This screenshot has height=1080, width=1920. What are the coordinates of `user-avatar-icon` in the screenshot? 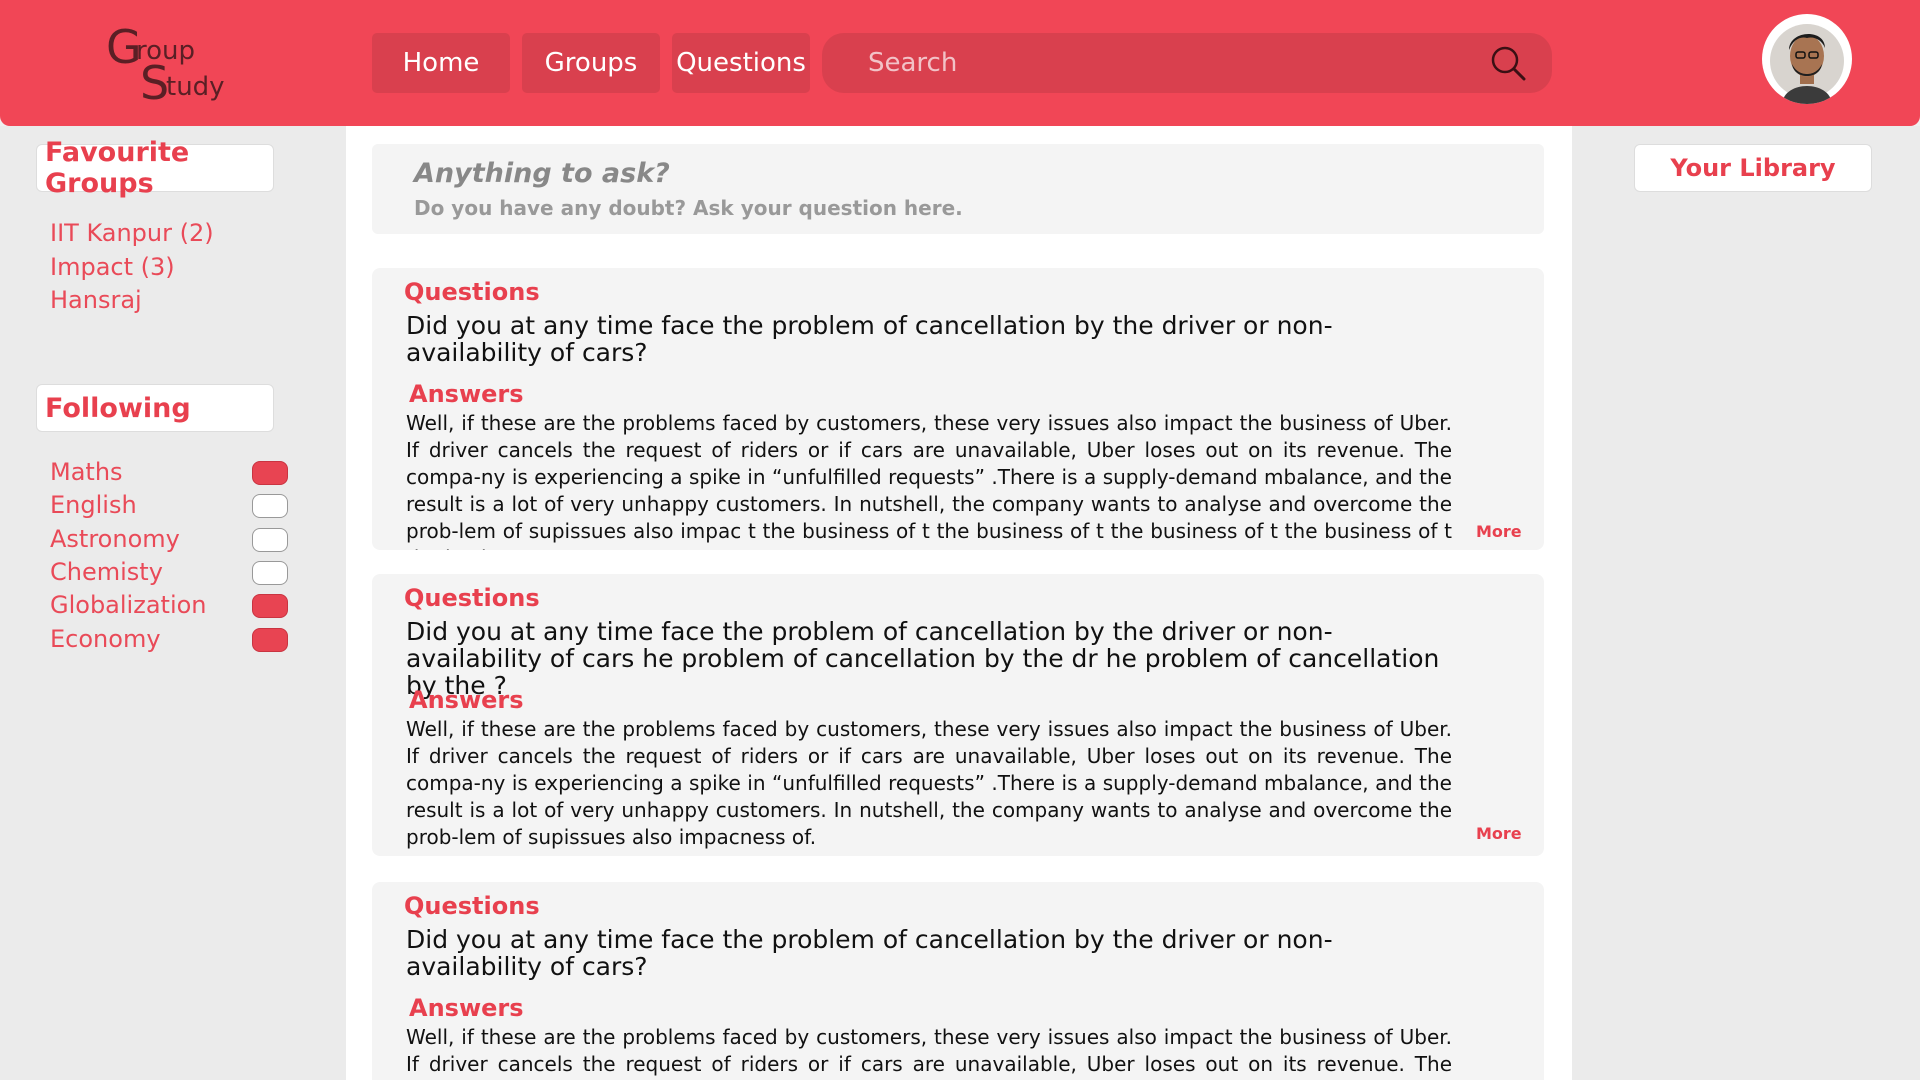 It's located at (1807, 59).